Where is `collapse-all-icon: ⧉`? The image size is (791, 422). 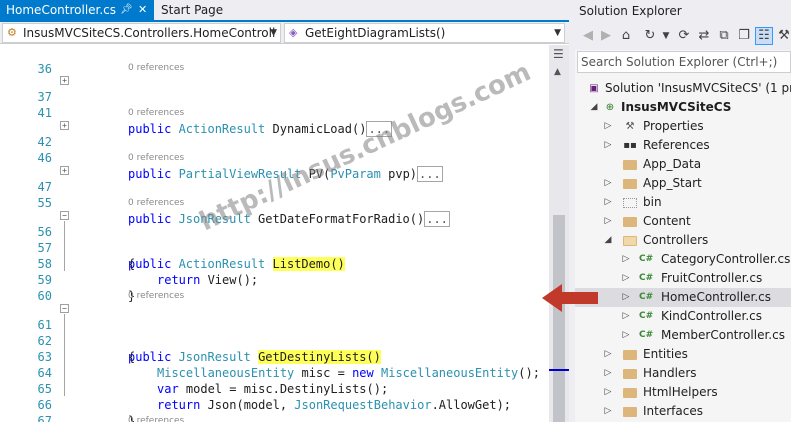 collapse-all-icon: ⧉ is located at coordinates (724, 36).